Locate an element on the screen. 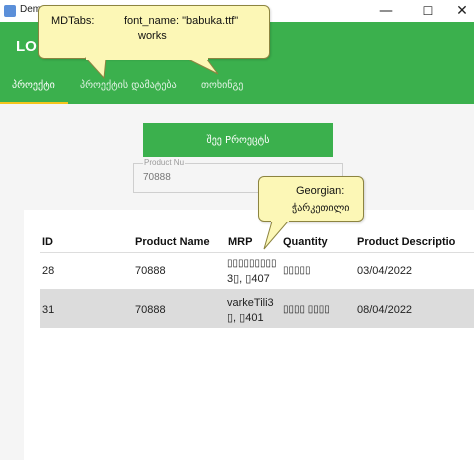 Image resolution: width=474 pixels, height=460 pixels. maximize-button: ☐ is located at coordinates (428, 11).